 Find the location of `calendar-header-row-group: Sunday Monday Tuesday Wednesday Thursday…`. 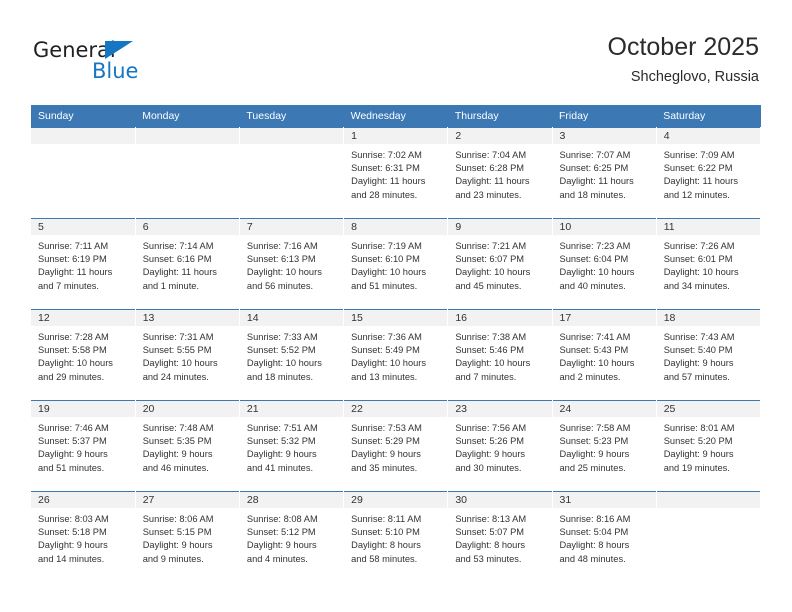

calendar-header-row-group: Sunday Monday Tuesday Wednesday Thursday… is located at coordinates (396, 116).